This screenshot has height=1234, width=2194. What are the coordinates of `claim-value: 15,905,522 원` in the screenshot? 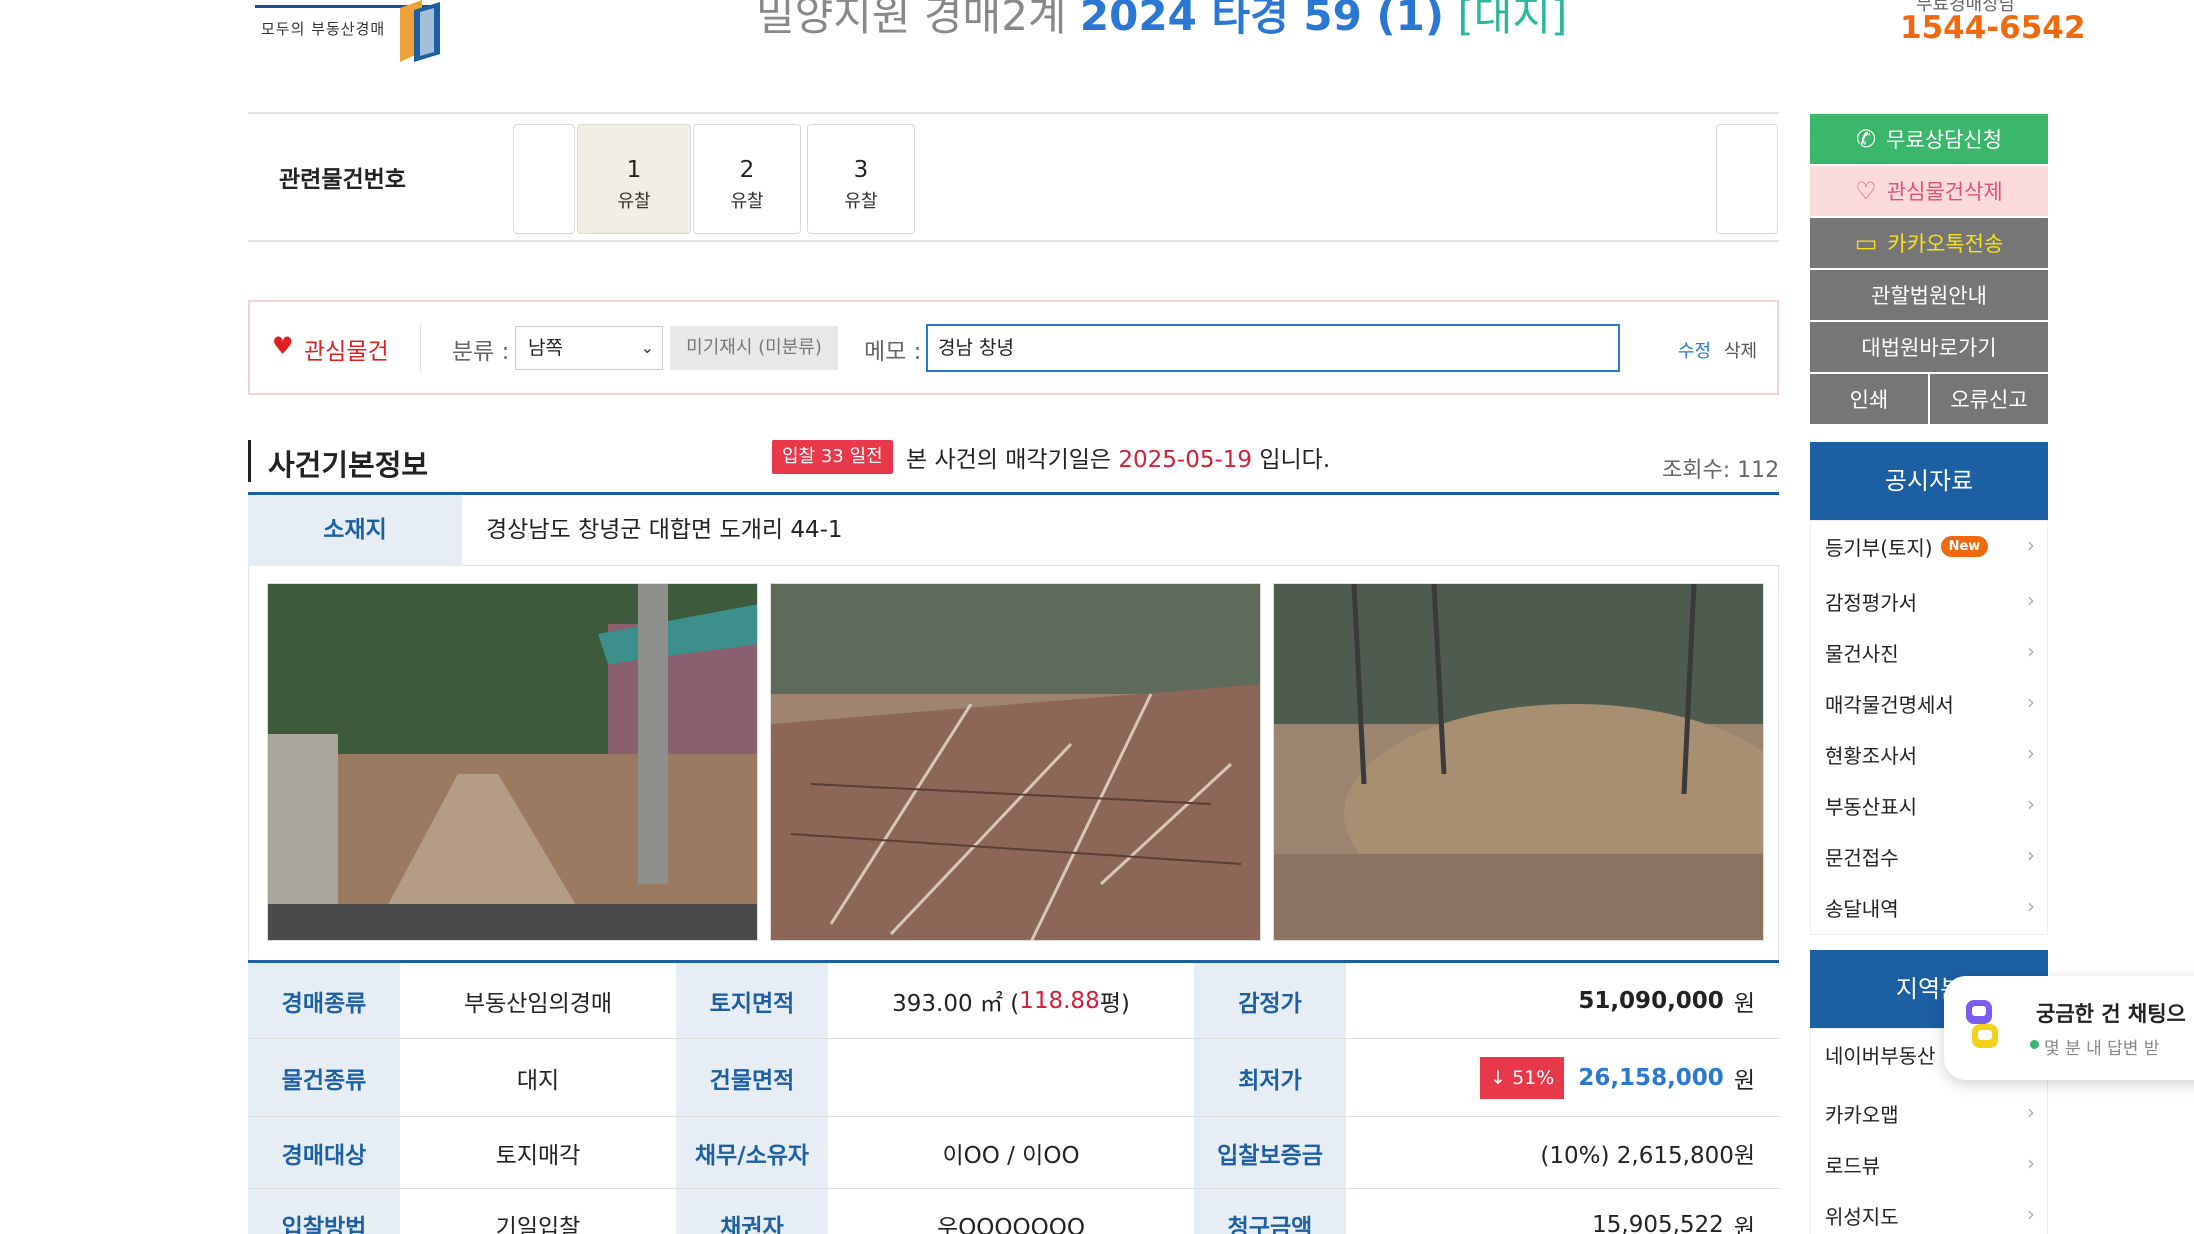 It's located at (1562, 1211).